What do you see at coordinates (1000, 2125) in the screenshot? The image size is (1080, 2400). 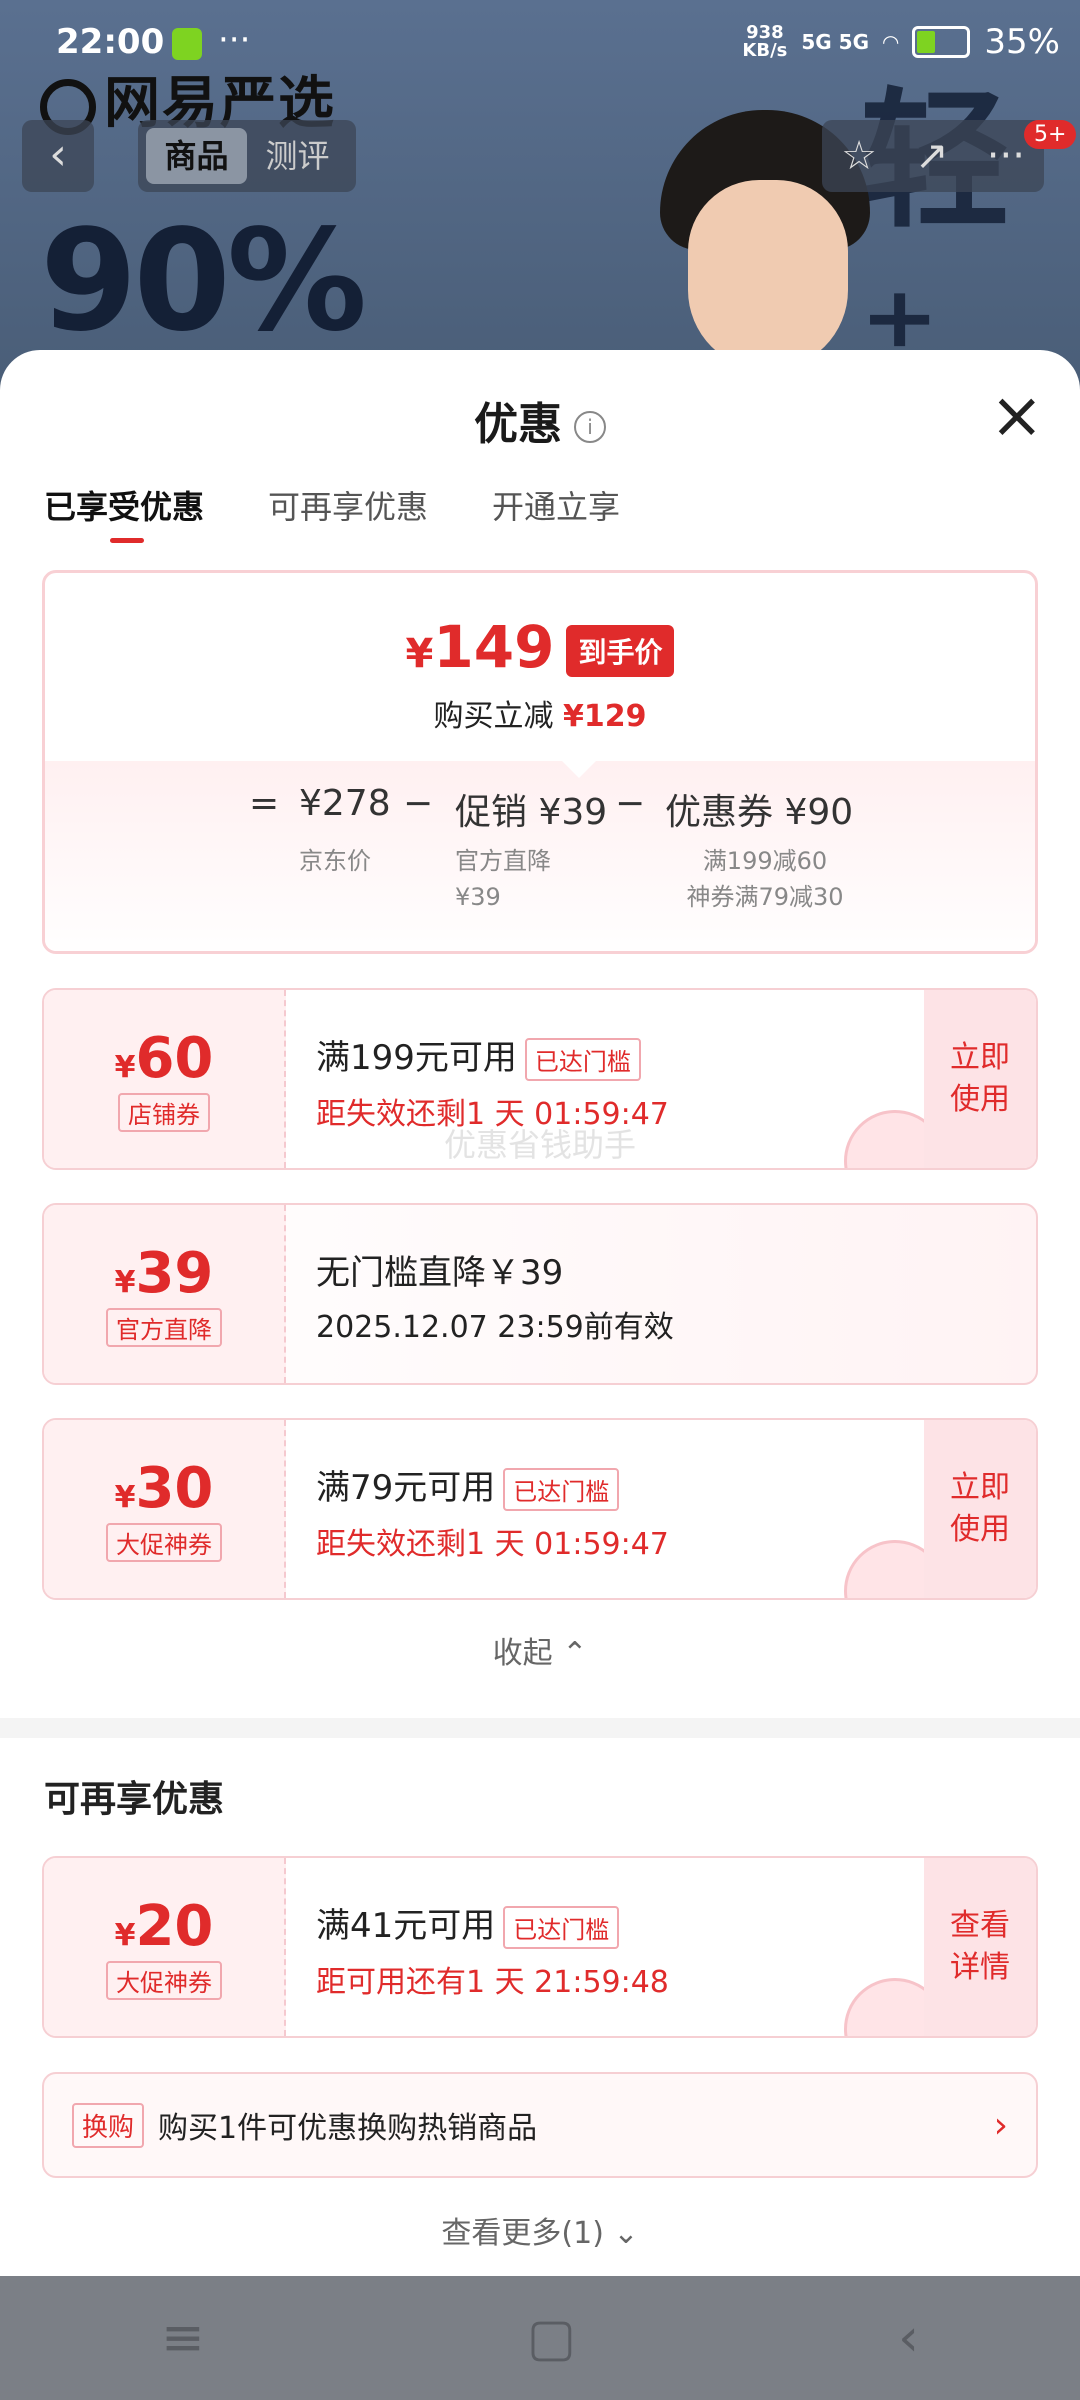 I see `chevron-right-icon: ›` at bounding box center [1000, 2125].